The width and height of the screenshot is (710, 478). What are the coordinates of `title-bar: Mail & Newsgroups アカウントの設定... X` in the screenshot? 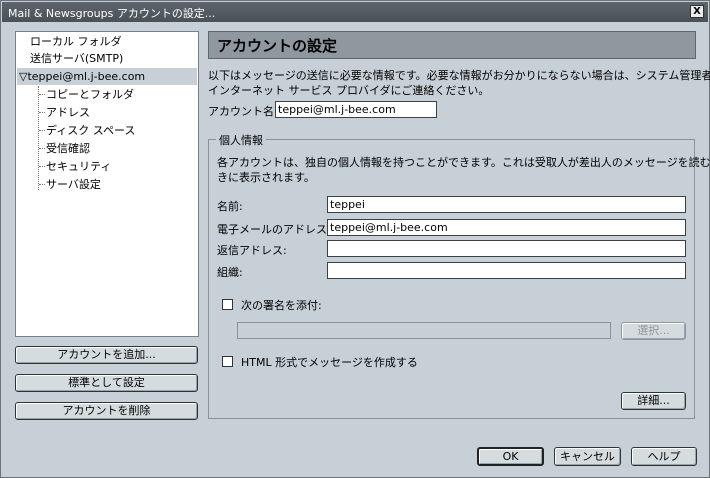 It's located at (355, 12).